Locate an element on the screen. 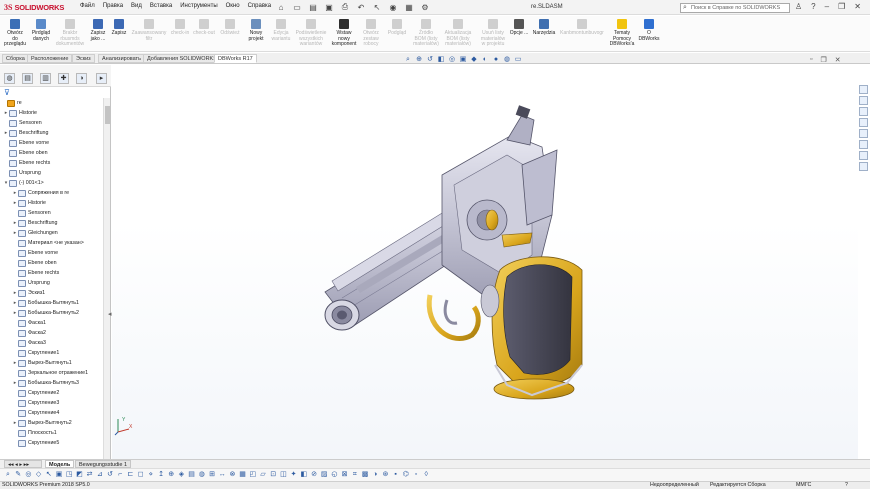 The image size is (870, 489). display-style-icon: ◆ is located at coordinates (474, 60).